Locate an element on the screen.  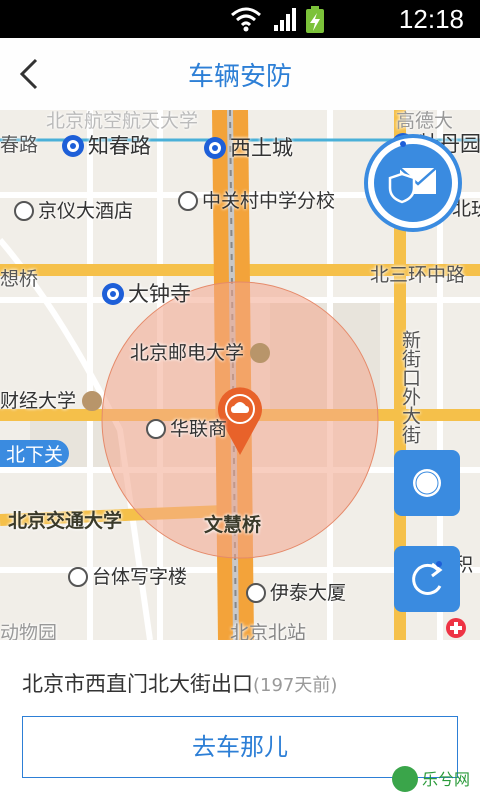
car-address: 北京市西直门北大街出口(197天前) is located at coordinates (179, 683).